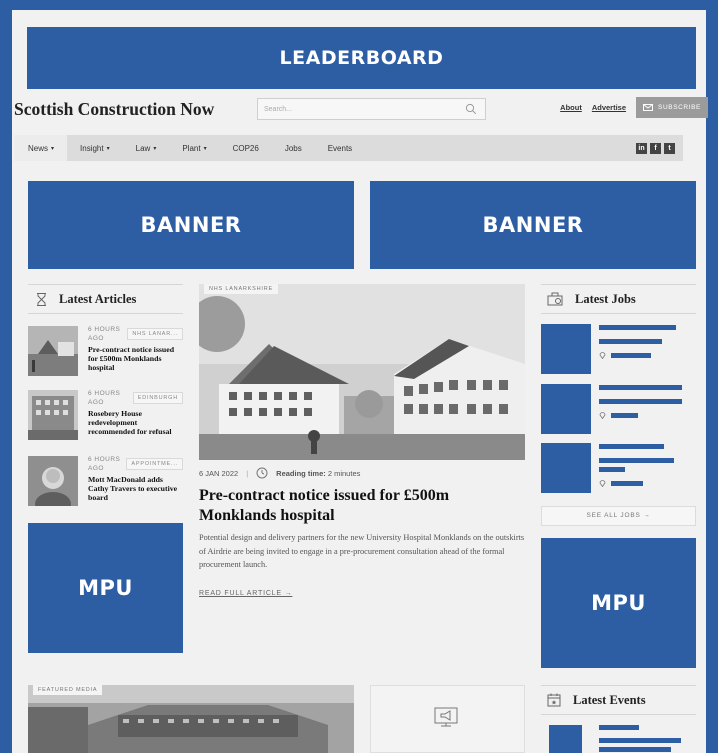  I want to click on about-link: About, so click(571, 107).